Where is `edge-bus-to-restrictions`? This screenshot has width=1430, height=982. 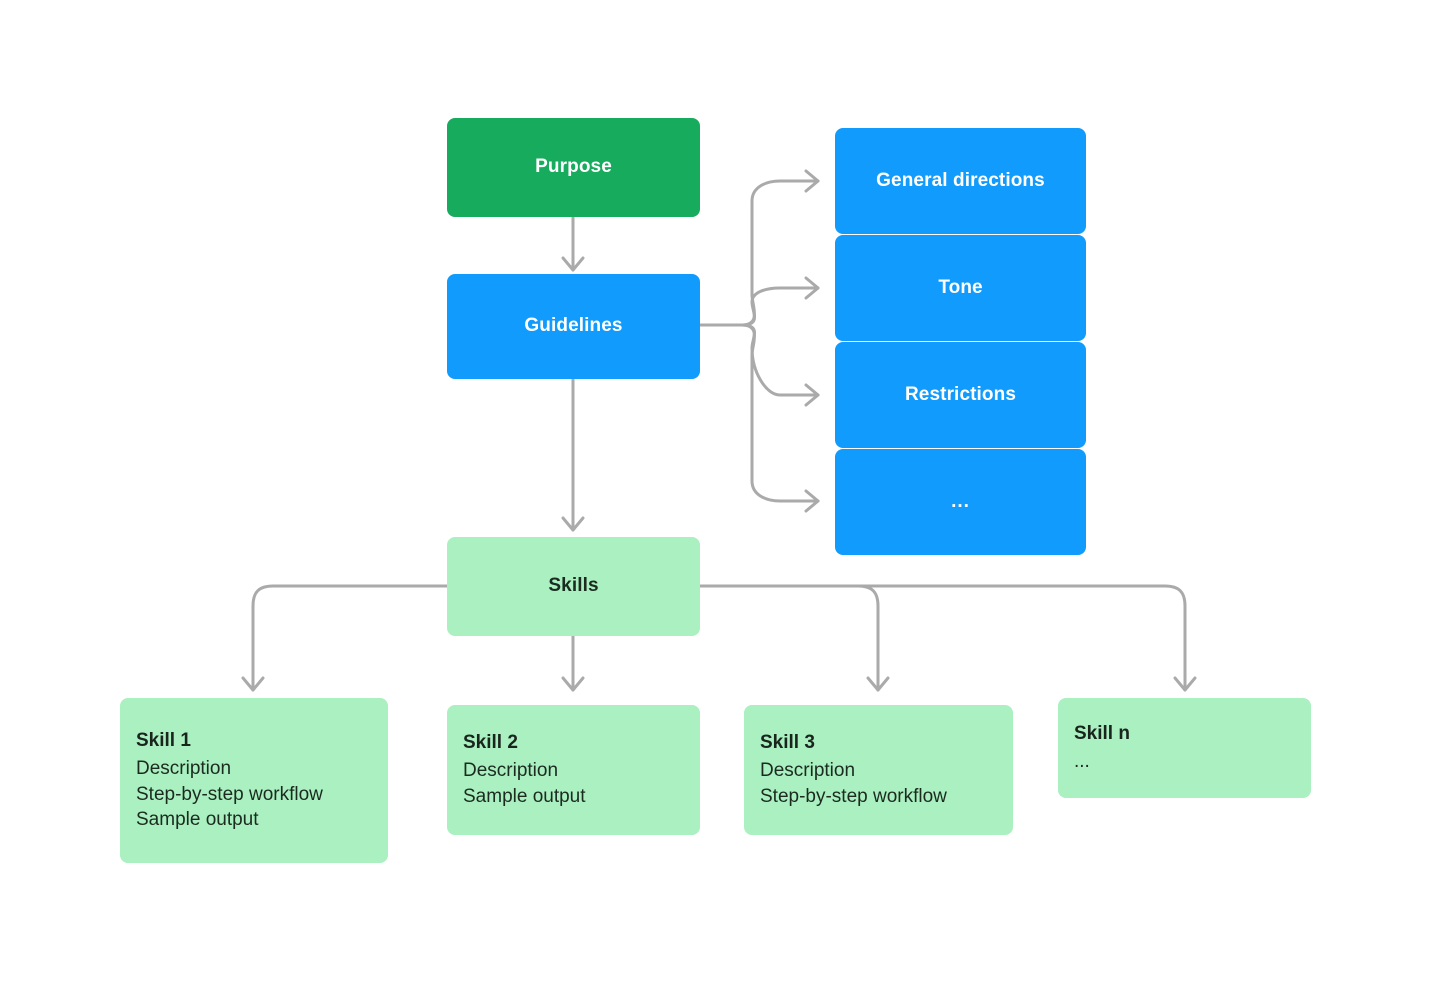 edge-bus-to-restrictions is located at coordinates (780, 365).